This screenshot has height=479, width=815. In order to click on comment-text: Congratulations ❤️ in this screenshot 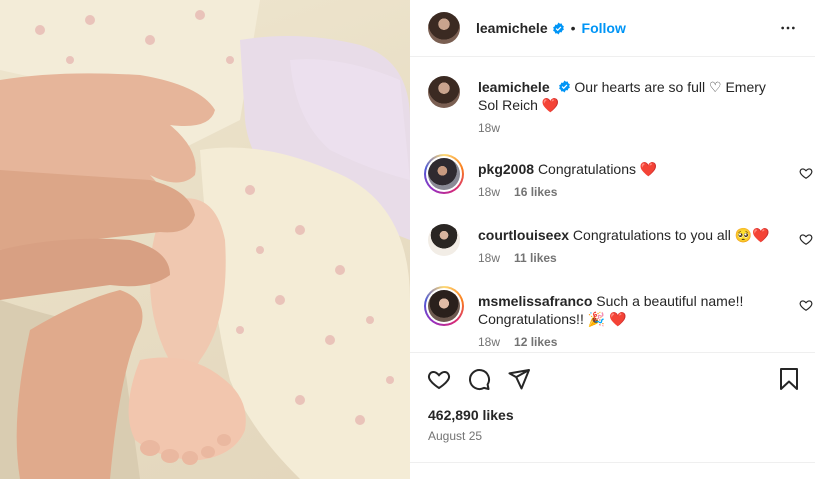, I will do `click(597, 169)`.